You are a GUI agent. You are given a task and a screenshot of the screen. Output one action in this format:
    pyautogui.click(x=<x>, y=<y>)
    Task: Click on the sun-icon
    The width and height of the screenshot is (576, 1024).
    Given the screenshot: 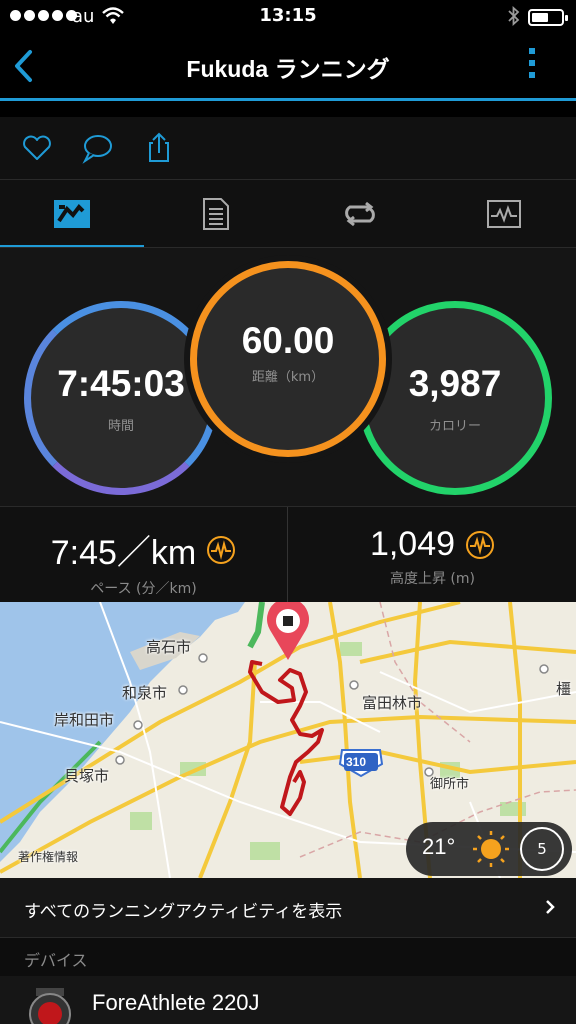 What is the action you would take?
    pyautogui.click(x=491, y=849)
    